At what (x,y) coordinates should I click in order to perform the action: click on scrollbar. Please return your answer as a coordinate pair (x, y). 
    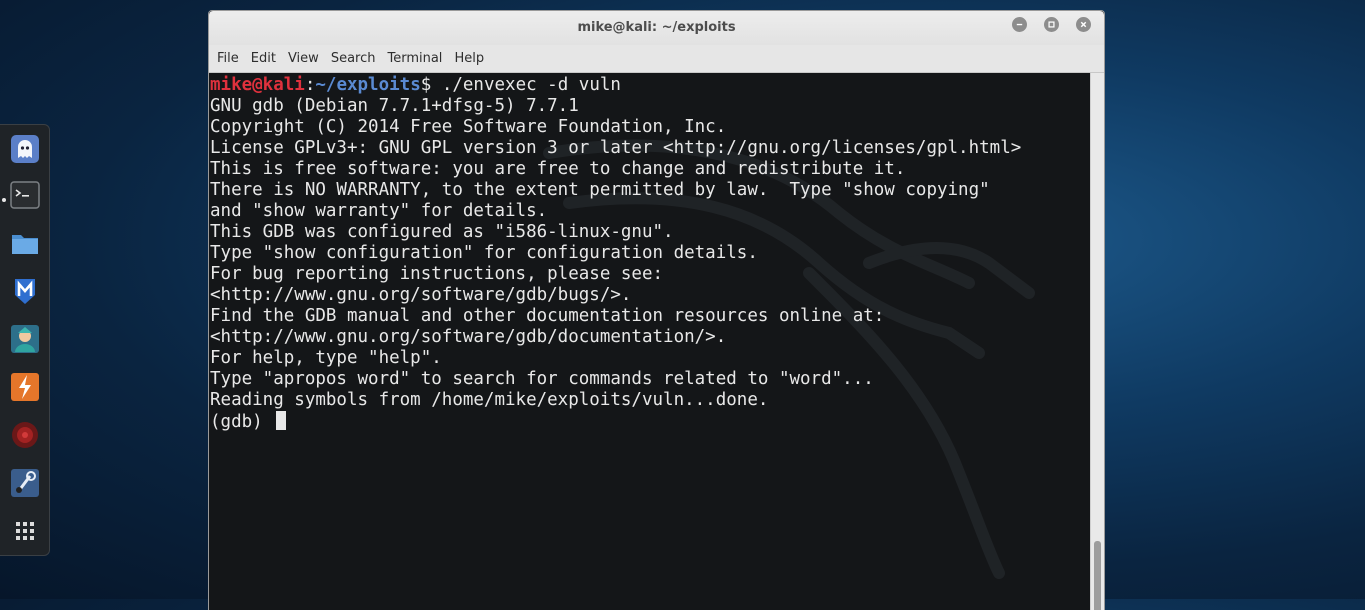
    Looking at the image, I should click on (1097, 341).